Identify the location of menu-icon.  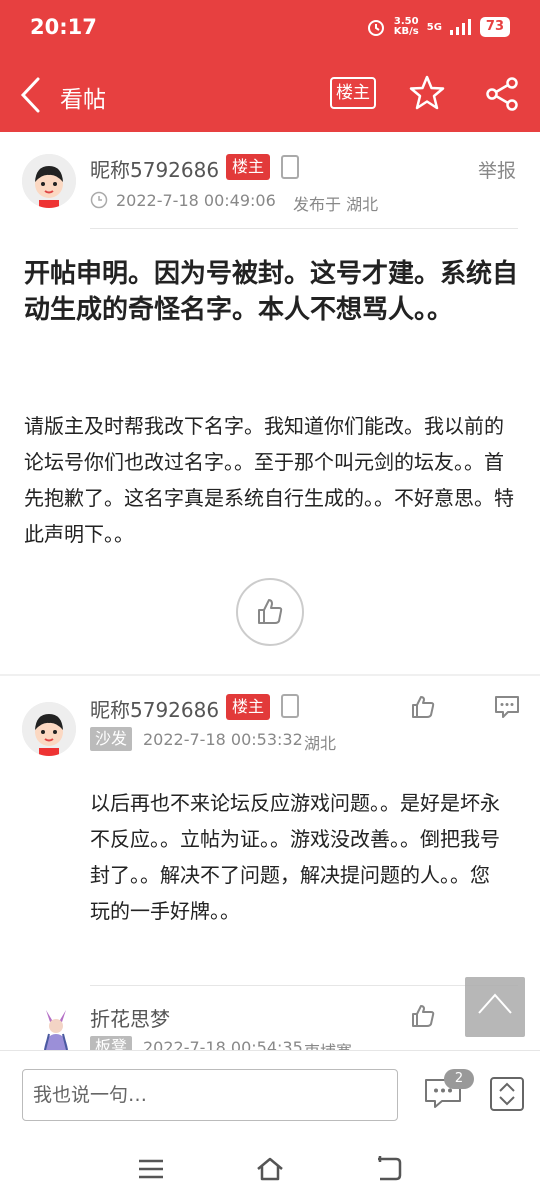
(151, 1169).